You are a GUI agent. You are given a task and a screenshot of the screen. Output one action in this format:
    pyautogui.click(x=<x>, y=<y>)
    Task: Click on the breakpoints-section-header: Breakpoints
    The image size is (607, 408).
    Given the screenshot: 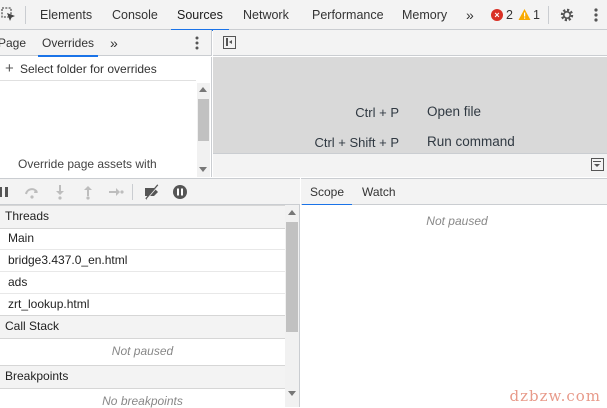 What is the action you would take?
    pyautogui.click(x=145, y=377)
    